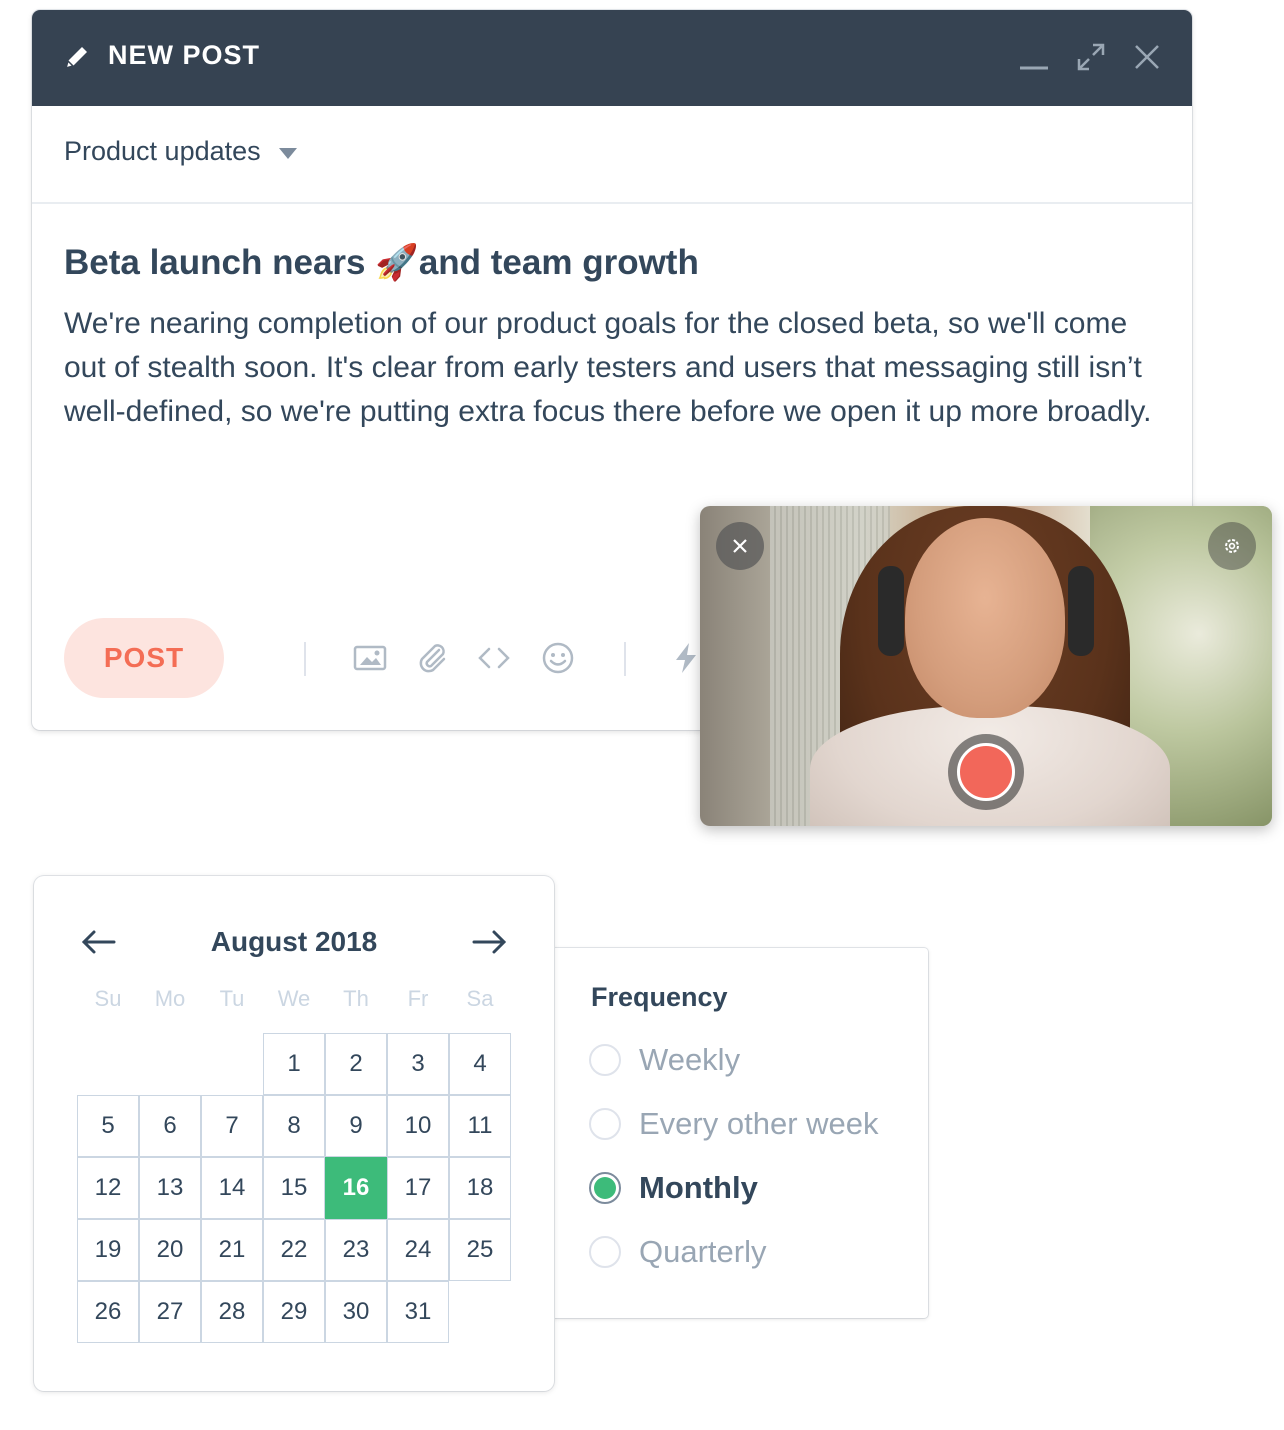  I want to click on calendar-day: 8, so click(294, 1126).